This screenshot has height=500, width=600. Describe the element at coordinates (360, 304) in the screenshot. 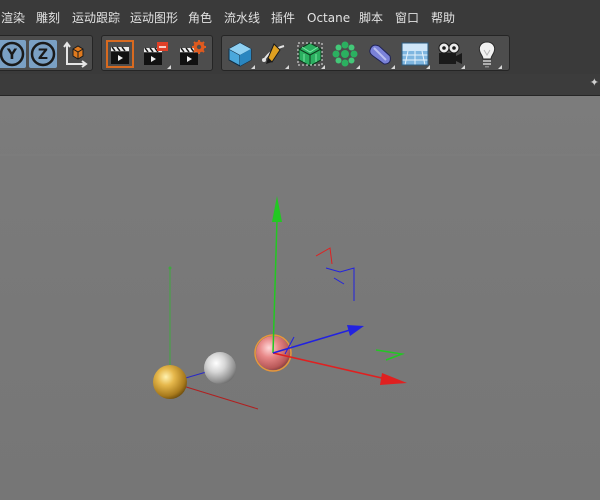

I see `view-axis-indicator` at that location.